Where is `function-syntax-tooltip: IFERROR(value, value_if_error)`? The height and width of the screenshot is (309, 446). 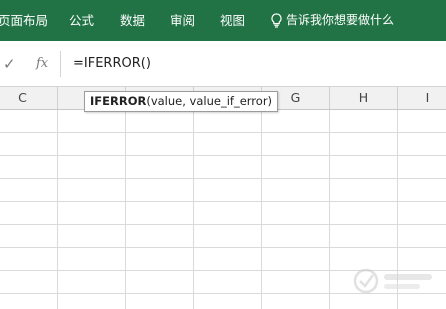
function-syntax-tooltip: IFERROR(value, value_if_error) is located at coordinates (181, 101).